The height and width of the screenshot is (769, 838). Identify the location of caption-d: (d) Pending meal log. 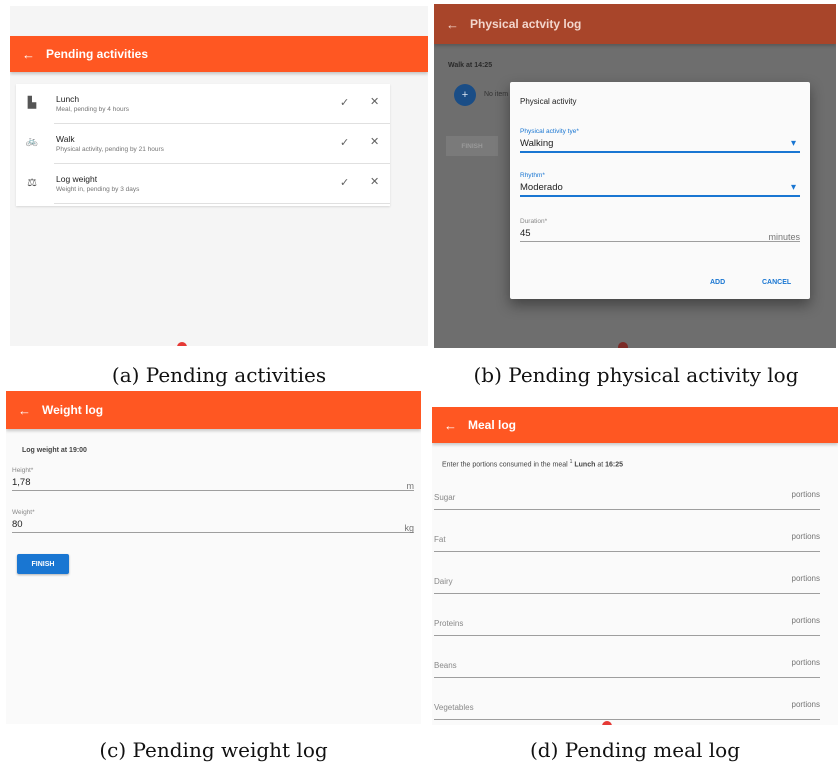
(635, 750).